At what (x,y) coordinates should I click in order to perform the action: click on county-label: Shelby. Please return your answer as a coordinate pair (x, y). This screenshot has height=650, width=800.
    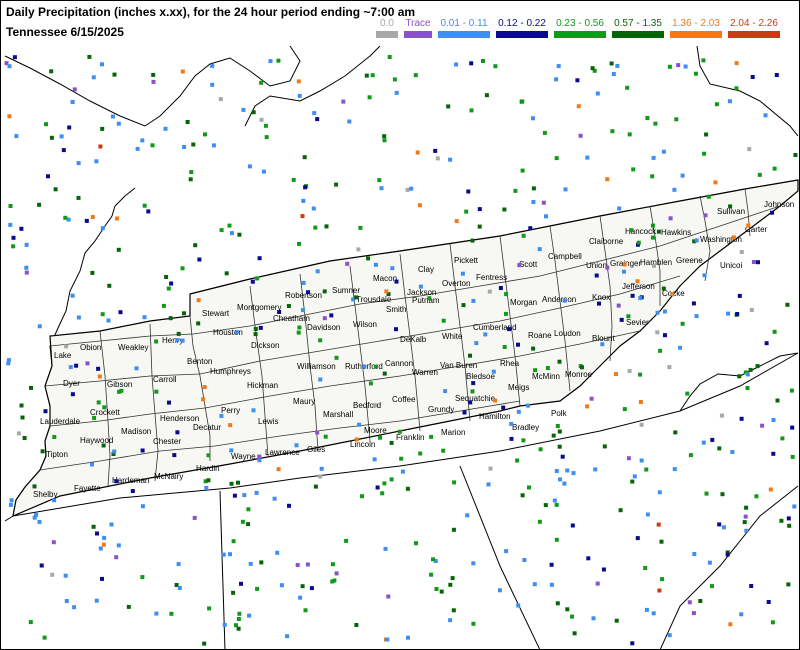
    Looking at the image, I should click on (45, 494).